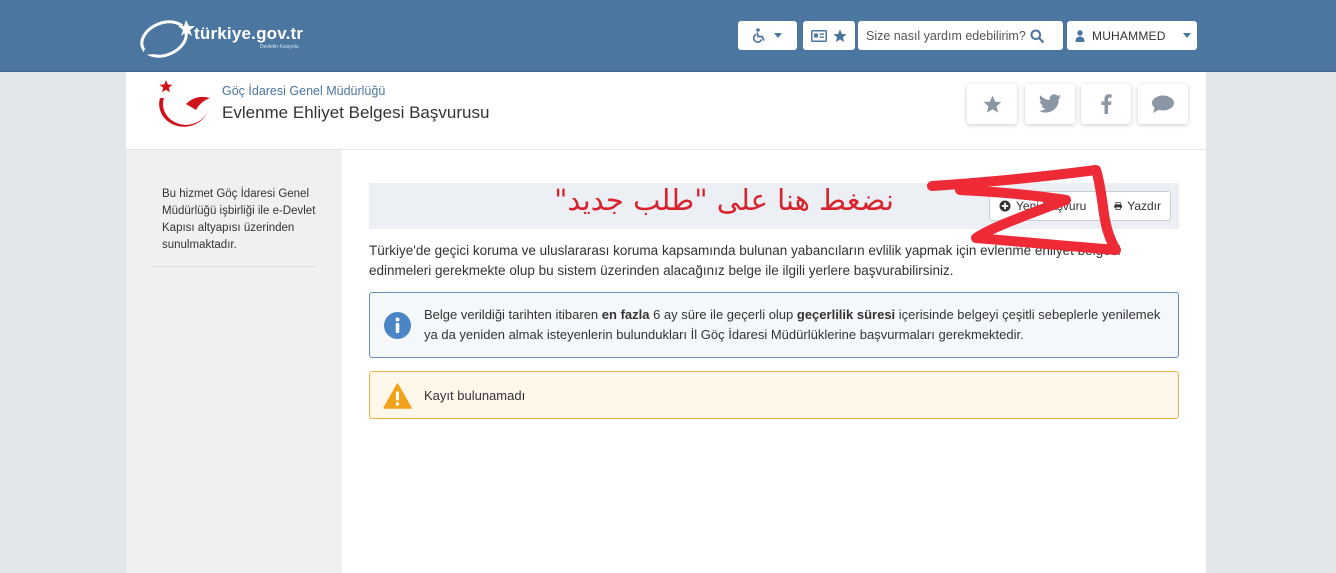 The width and height of the screenshot is (1336, 573). Describe the element at coordinates (723, 314) in the screenshot. I see `info-text-2: 6 ay süre ile geçerli olup` at that location.